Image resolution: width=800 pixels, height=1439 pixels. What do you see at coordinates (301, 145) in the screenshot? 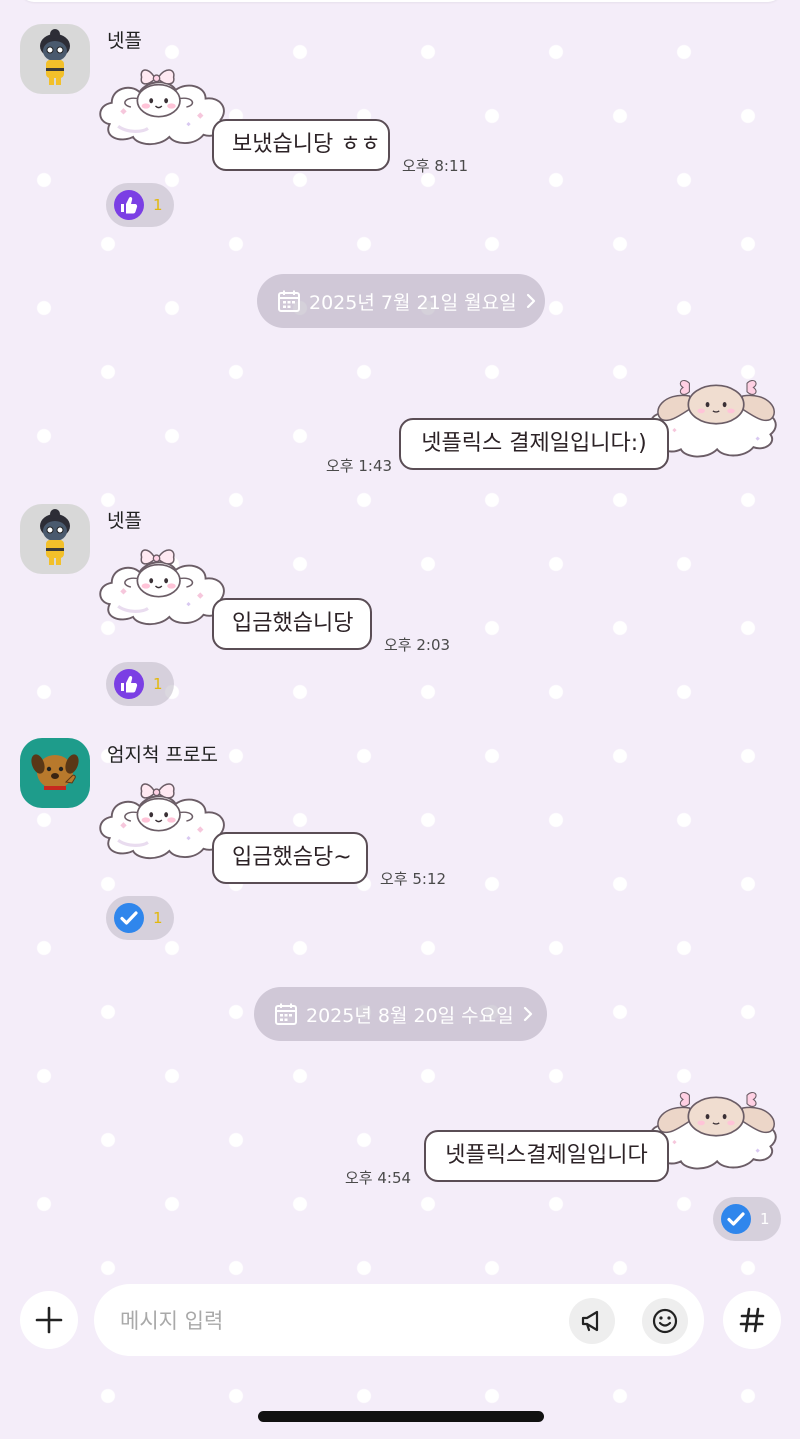
I see `message-bubble: 보냈습니당 ㅎㅎ` at bounding box center [301, 145].